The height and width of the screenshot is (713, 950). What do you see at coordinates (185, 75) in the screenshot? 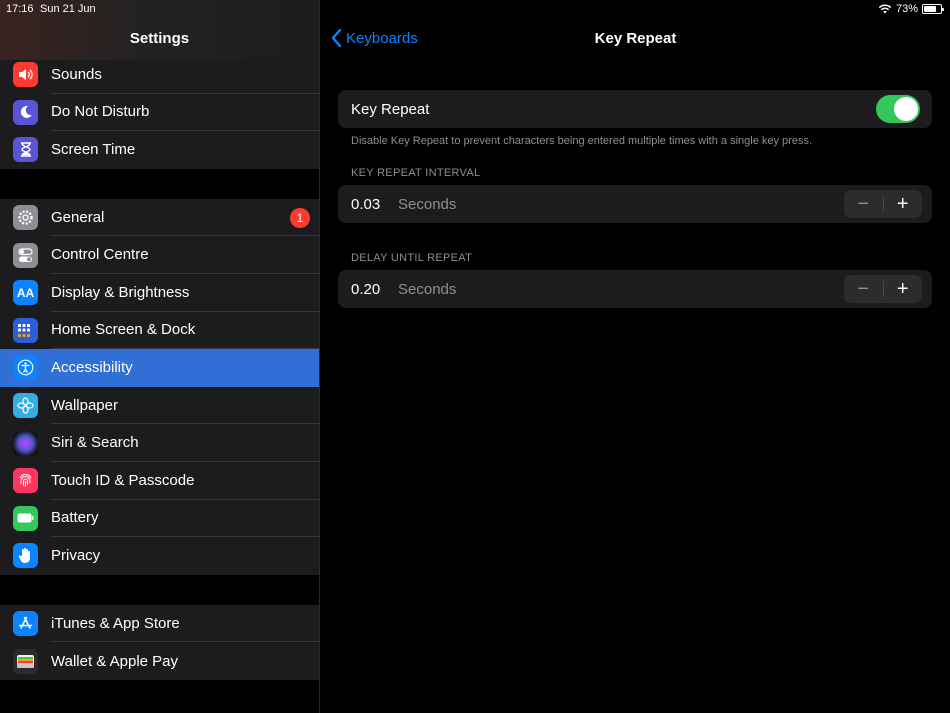
I see `sidebar-item-label: Sounds` at bounding box center [185, 75].